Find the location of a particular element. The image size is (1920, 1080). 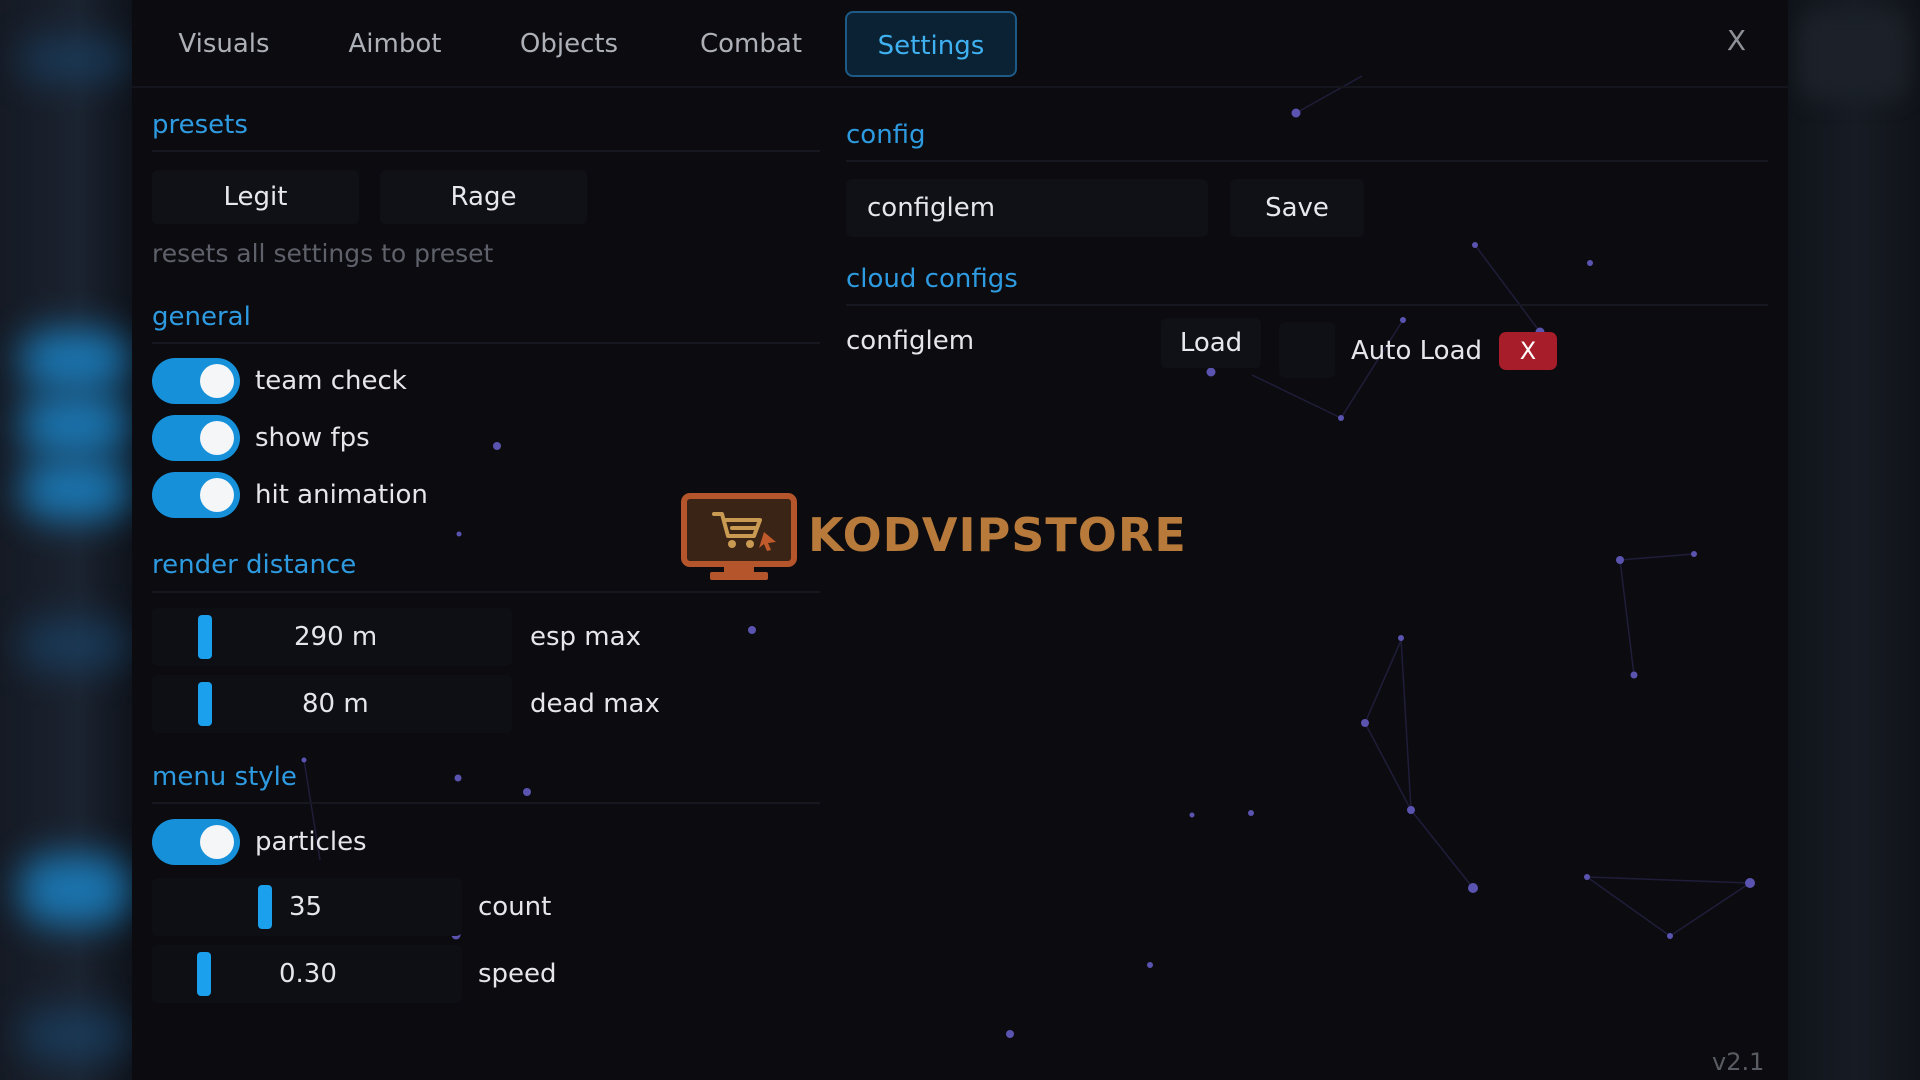

team-check-toggle-row: team check is located at coordinates (352, 382).